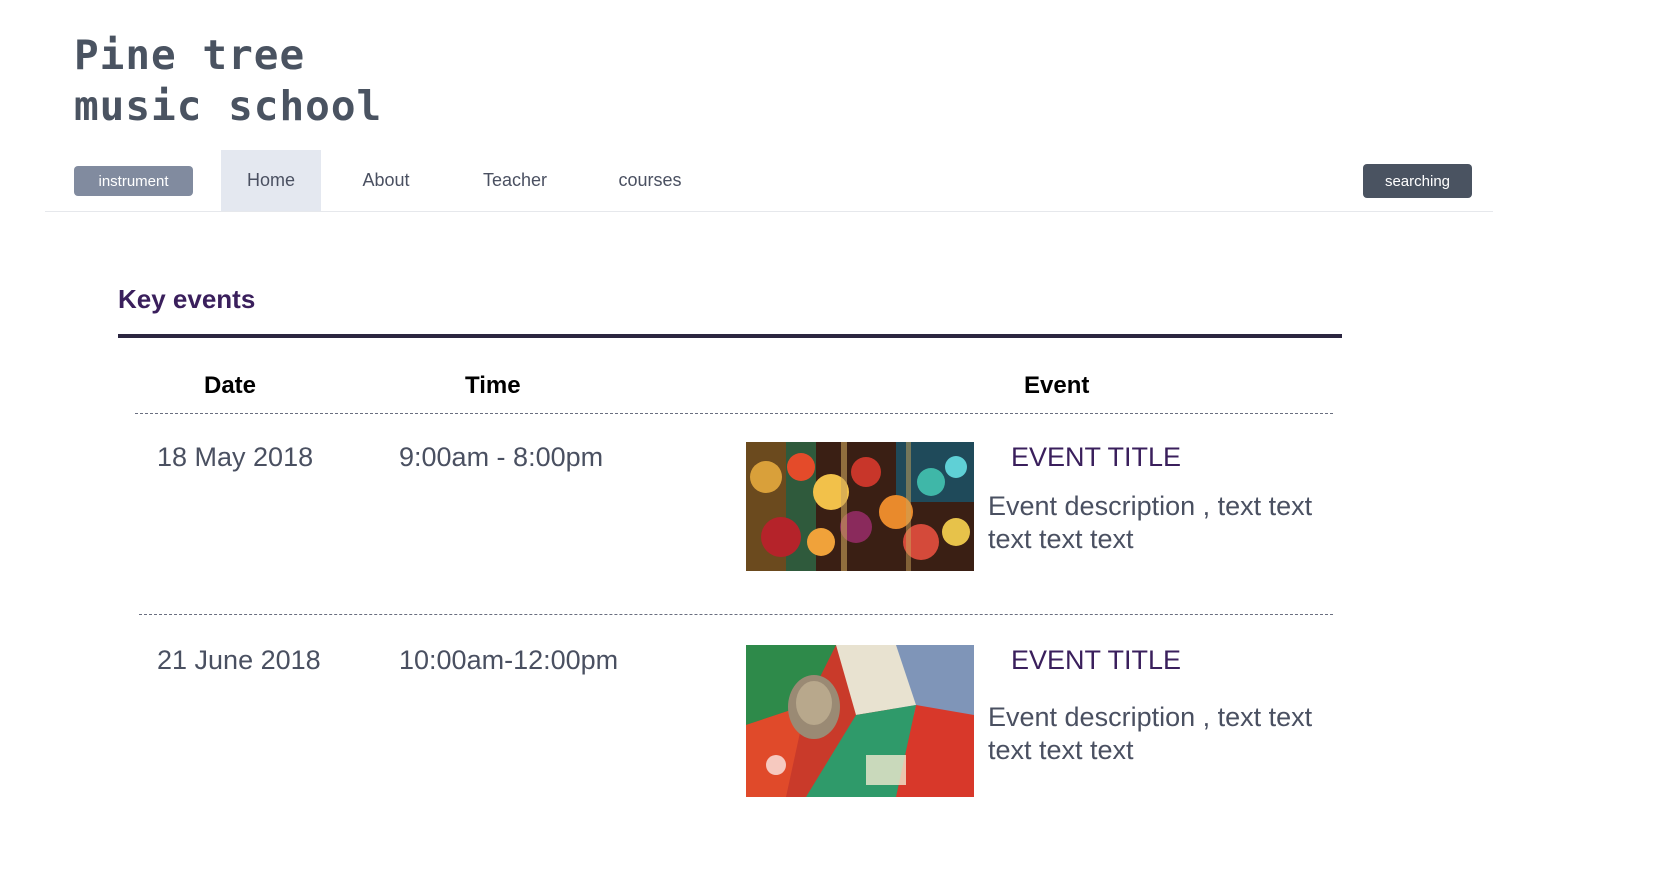 This screenshot has width=1663, height=877. I want to click on nav-item-courses: courses, so click(650, 180).